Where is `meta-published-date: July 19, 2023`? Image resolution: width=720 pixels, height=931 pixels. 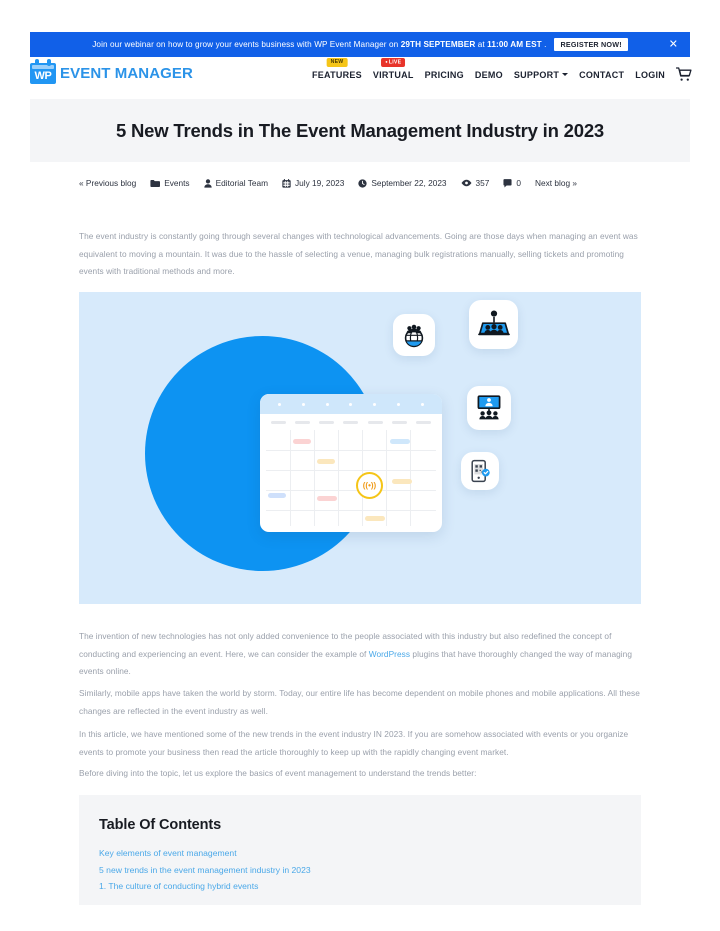 meta-published-date: July 19, 2023 is located at coordinates (313, 183).